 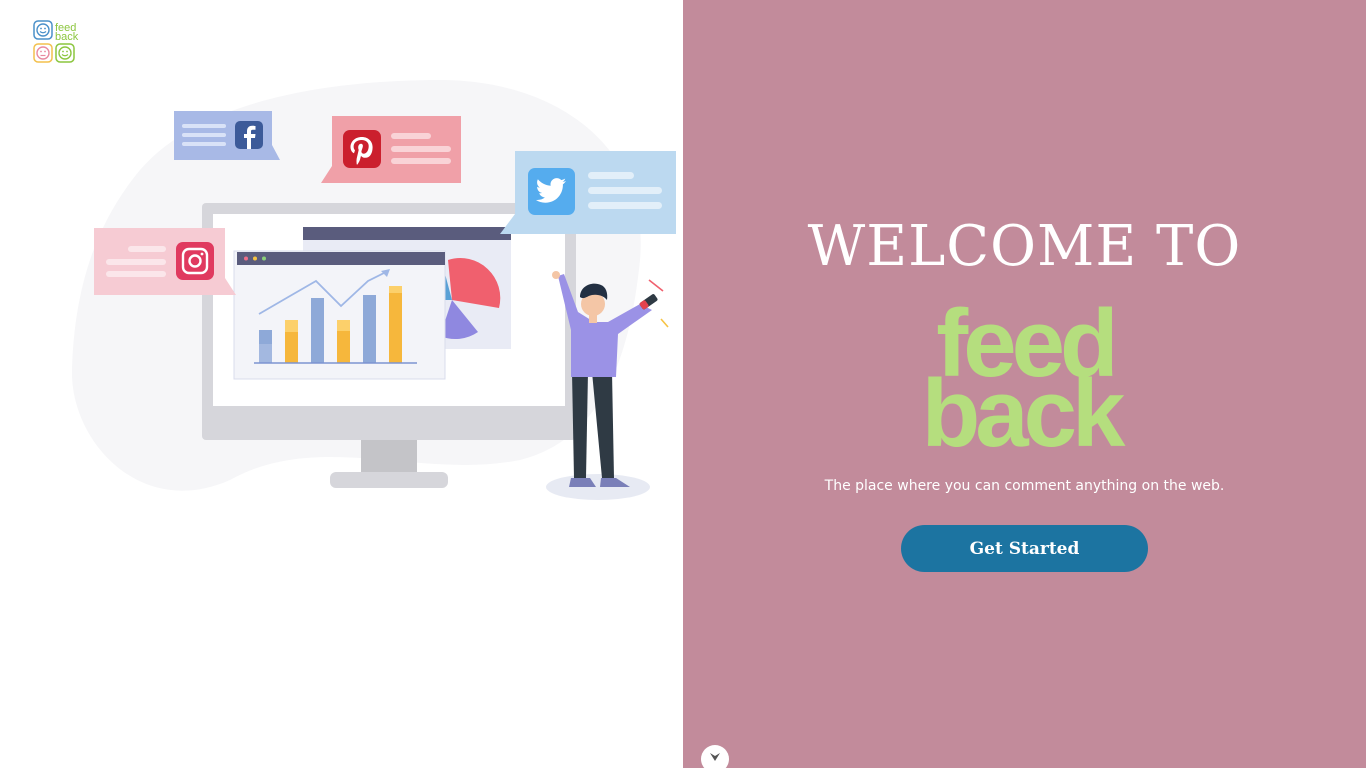 I want to click on brand-wordmark: feed back, so click(x=1026, y=376).